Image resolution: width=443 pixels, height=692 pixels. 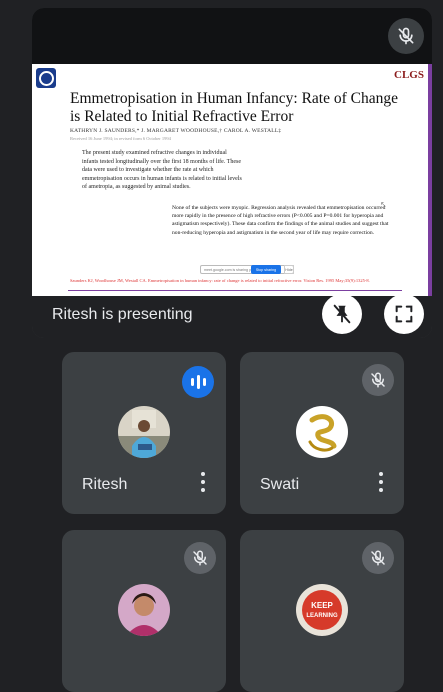 I want to click on slide-divider, so click(x=235, y=290).